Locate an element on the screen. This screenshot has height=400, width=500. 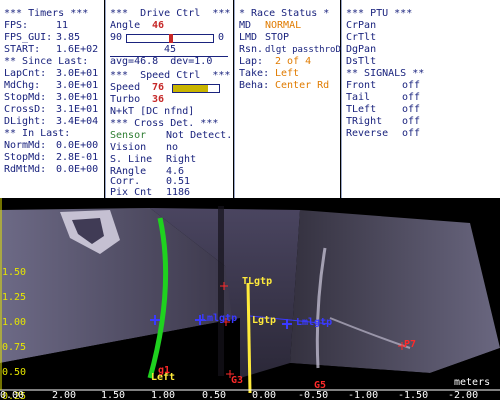
ptu-item-dgpan: DgPan is located at coordinates (361, 50).